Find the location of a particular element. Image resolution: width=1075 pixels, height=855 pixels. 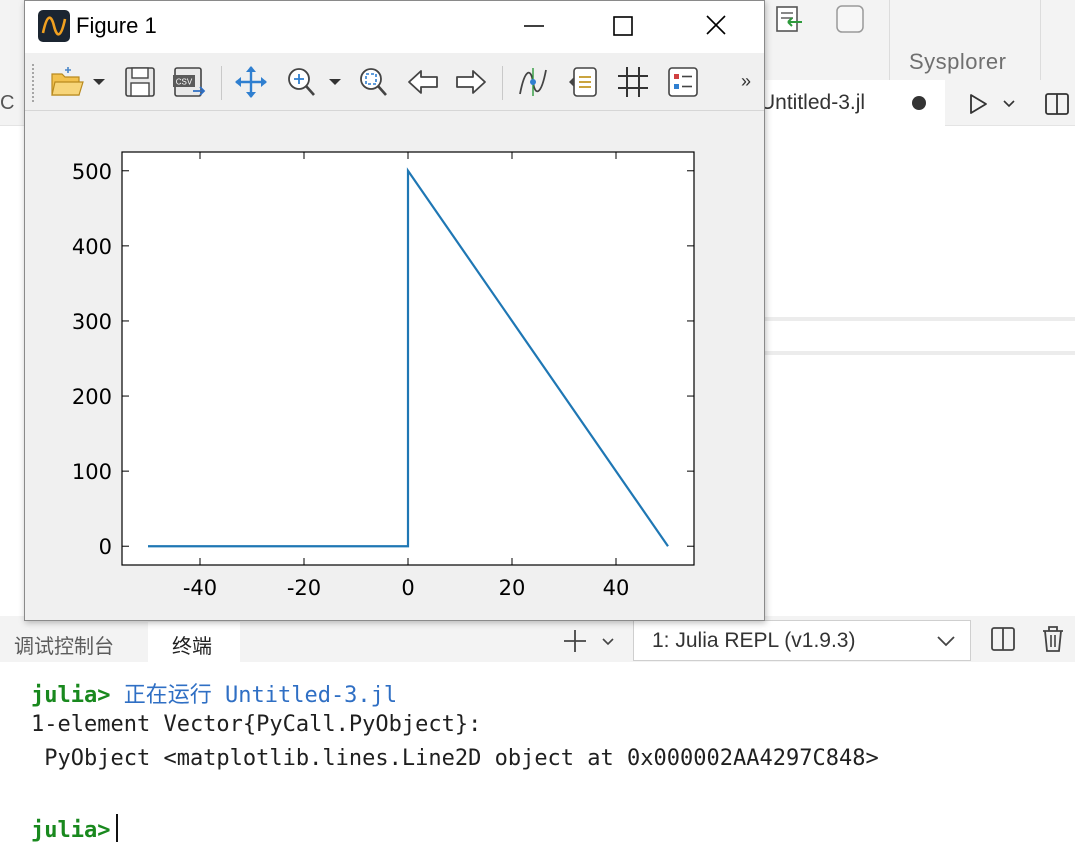

y-tick-label: 100 is located at coordinates (92, 472).